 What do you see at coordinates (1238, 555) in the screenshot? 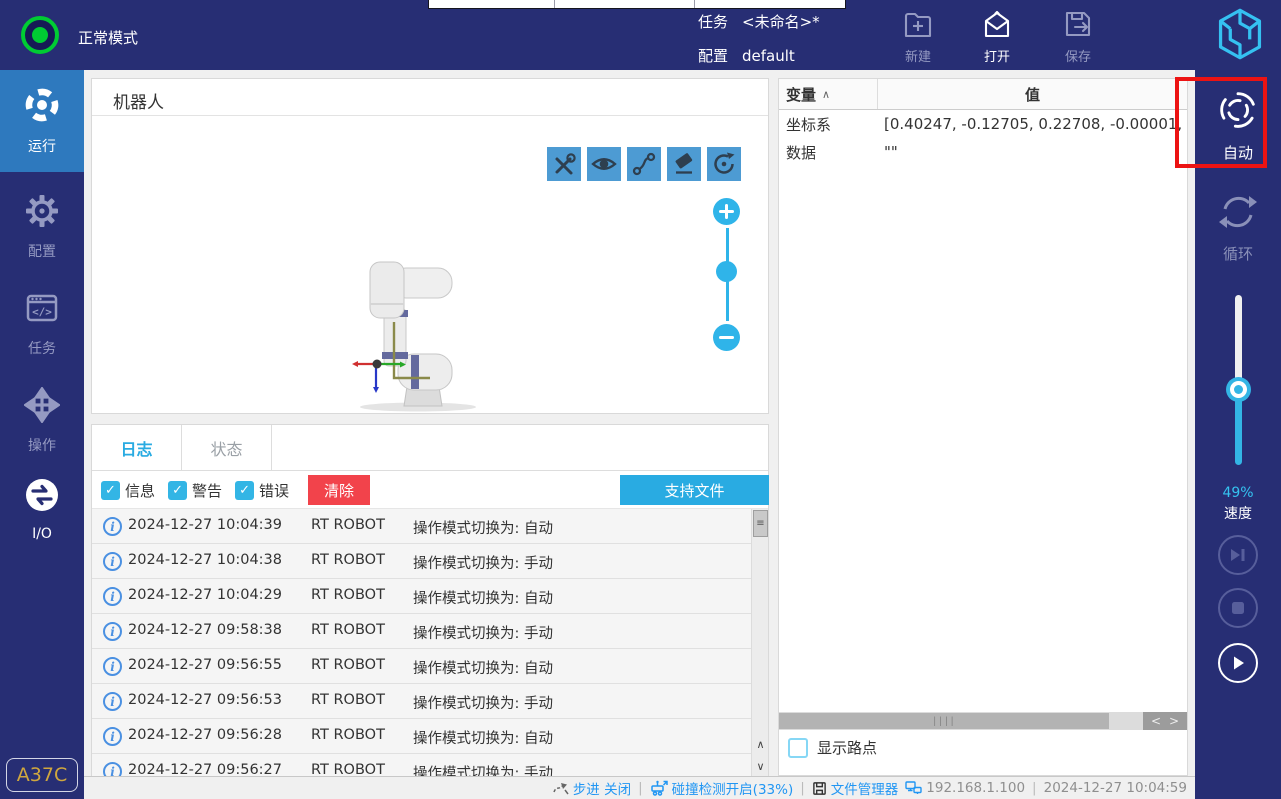
I see `step-forward-button` at bounding box center [1238, 555].